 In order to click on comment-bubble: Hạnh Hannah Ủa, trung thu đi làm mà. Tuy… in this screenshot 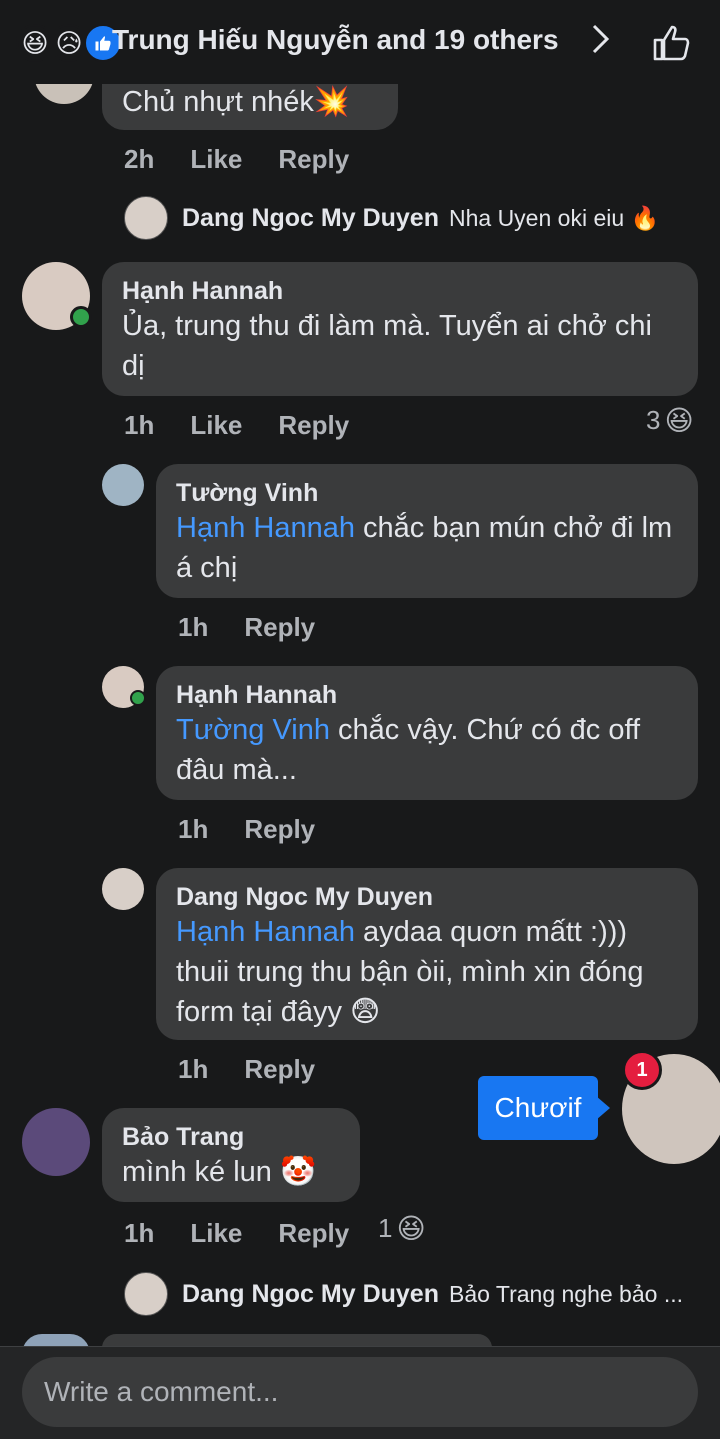, I will do `click(400, 329)`.